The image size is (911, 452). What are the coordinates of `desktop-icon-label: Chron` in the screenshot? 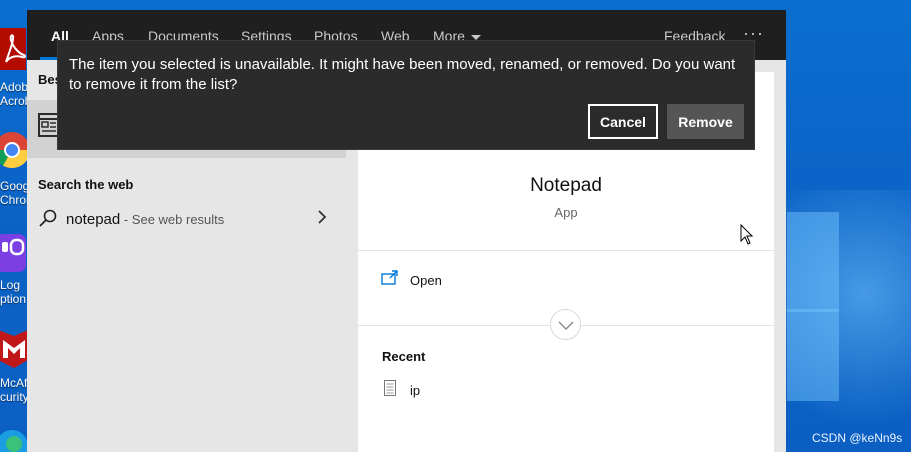 It's located at (14, 200).